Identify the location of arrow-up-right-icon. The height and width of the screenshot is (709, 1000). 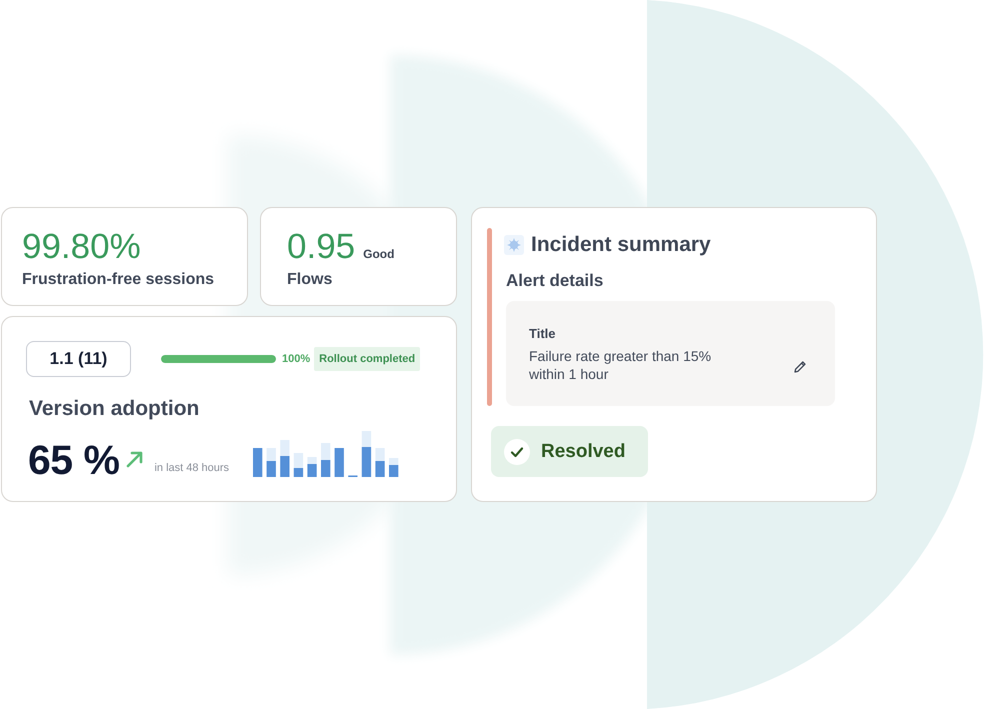
(135, 459).